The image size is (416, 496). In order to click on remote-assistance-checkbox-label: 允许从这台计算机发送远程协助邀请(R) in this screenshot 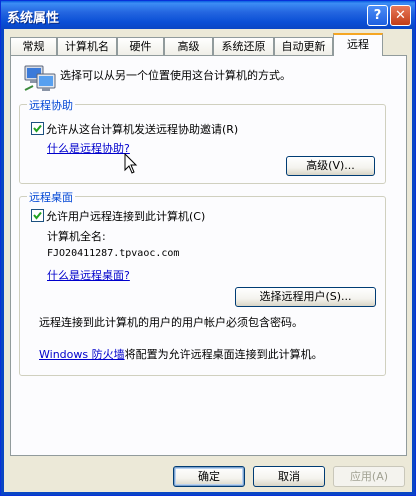, I will do `click(142, 129)`.